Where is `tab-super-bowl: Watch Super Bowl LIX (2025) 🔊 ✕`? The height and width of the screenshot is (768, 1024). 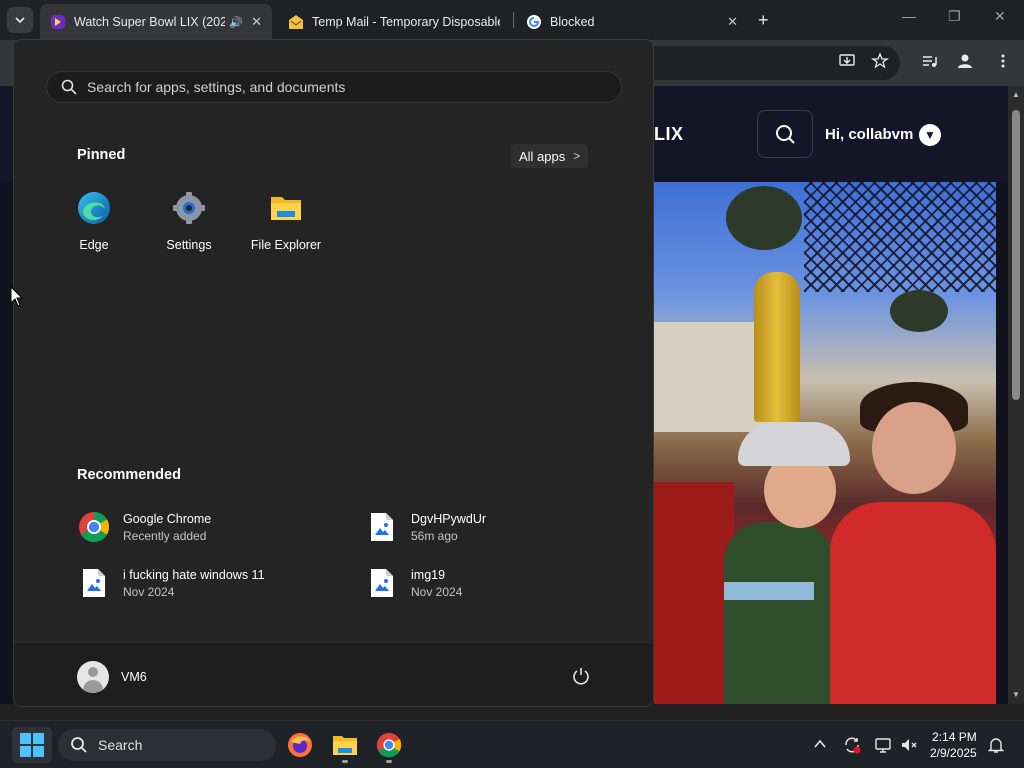
tab-super-bowl: Watch Super Bowl LIX (2025) 🔊 ✕ is located at coordinates (156, 22).